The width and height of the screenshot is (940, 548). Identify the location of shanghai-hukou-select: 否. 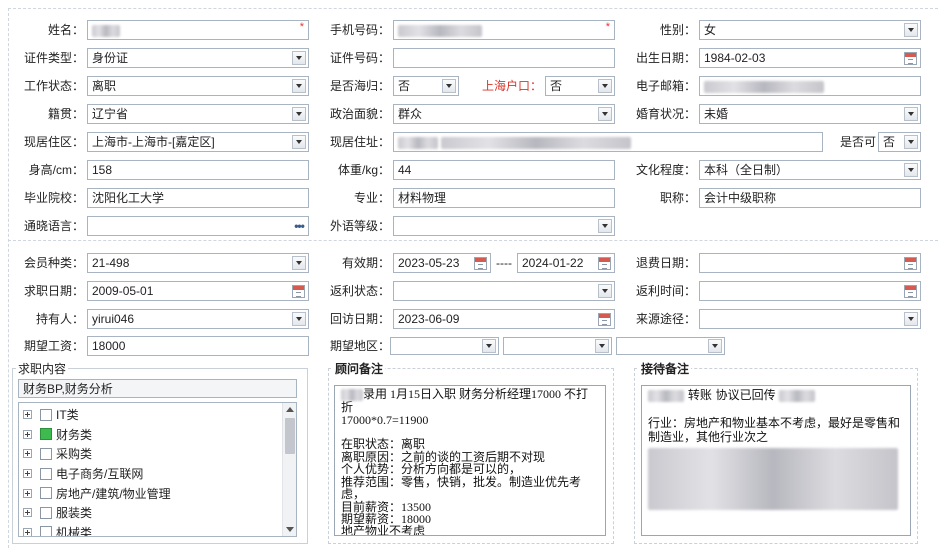
(580, 86).